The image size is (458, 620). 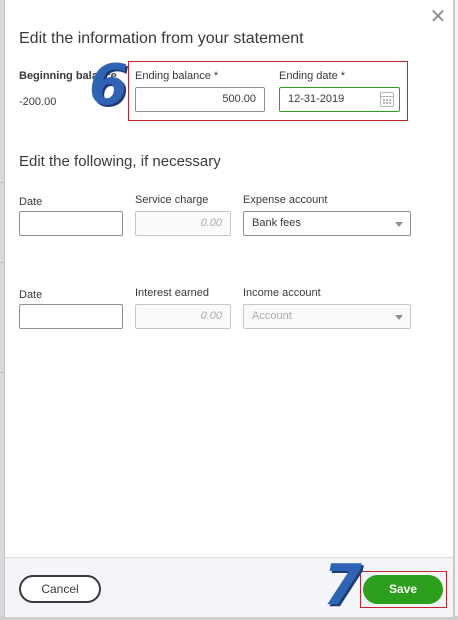 I want to click on service-charge-input: 0.00, so click(x=183, y=223).